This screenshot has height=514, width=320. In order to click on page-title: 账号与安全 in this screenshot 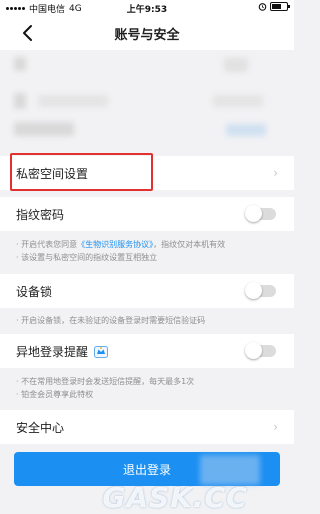, I will do `click(147, 35)`.